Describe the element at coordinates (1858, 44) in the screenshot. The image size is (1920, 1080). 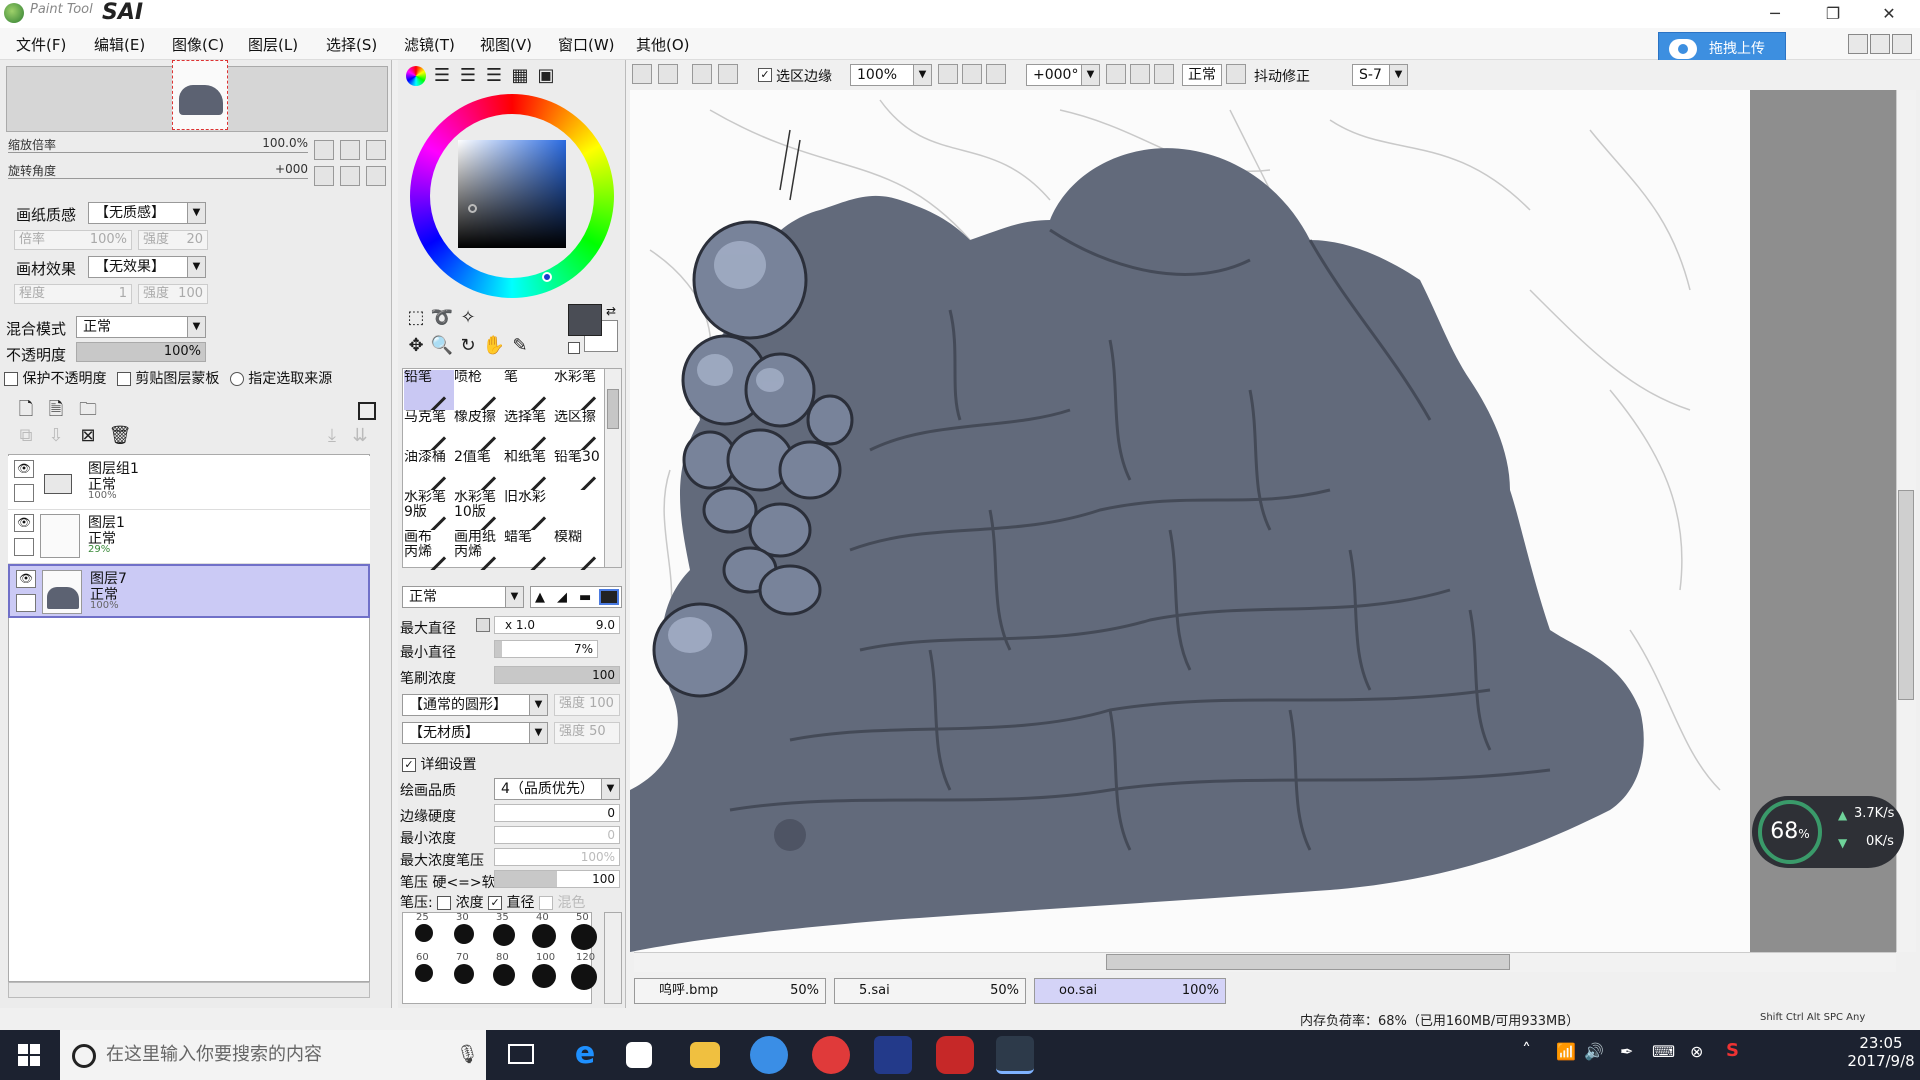
I see `mdi-minimize-button` at that location.